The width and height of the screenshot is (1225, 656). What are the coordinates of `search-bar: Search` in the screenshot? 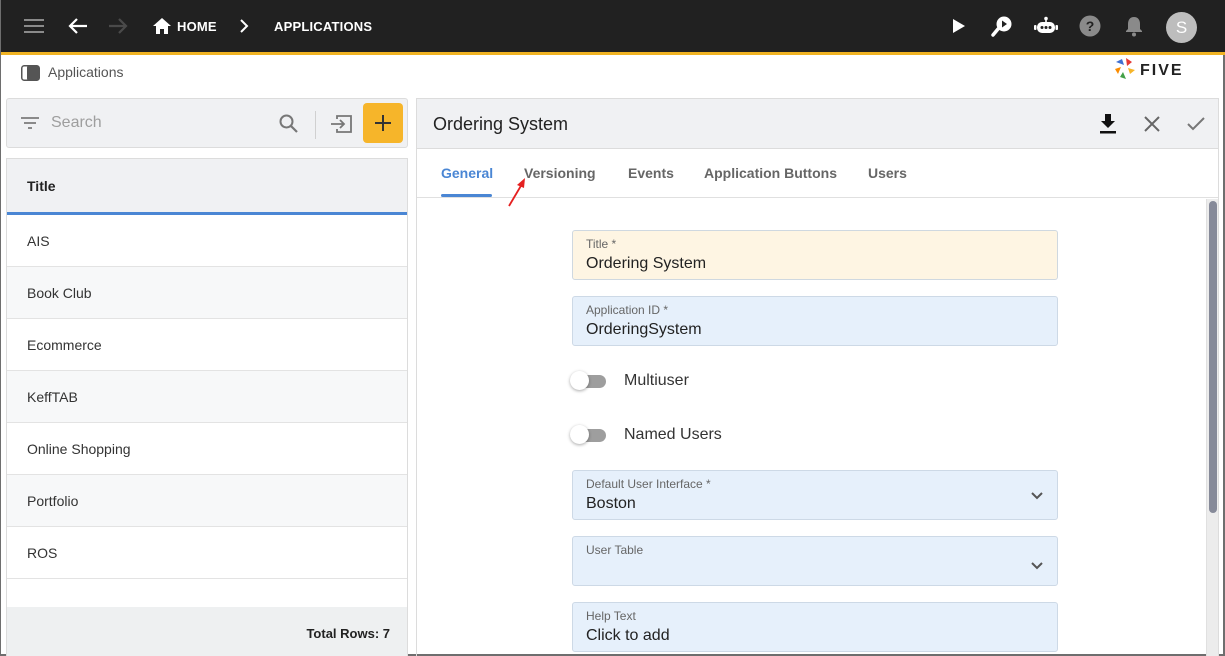 It's located at (207, 123).